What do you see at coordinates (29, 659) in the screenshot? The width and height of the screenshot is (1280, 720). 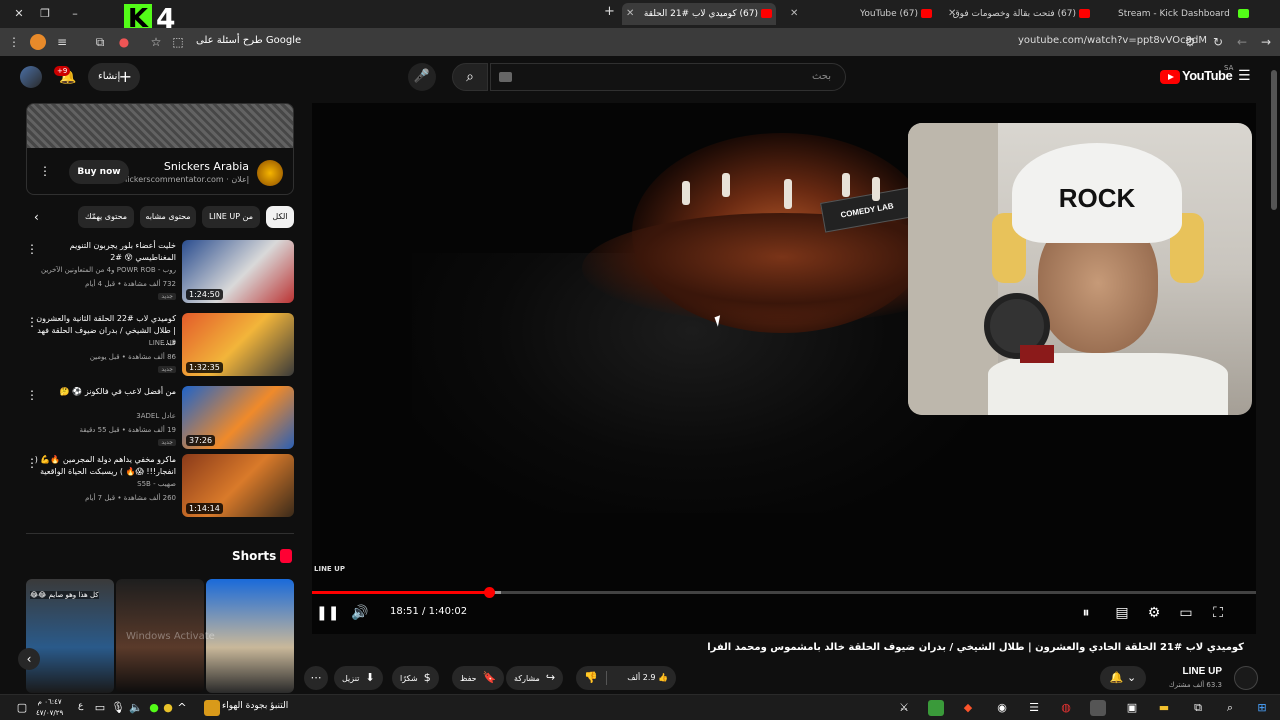 I see `shorts-prev-chevron-icon: ‹` at bounding box center [29, 659].